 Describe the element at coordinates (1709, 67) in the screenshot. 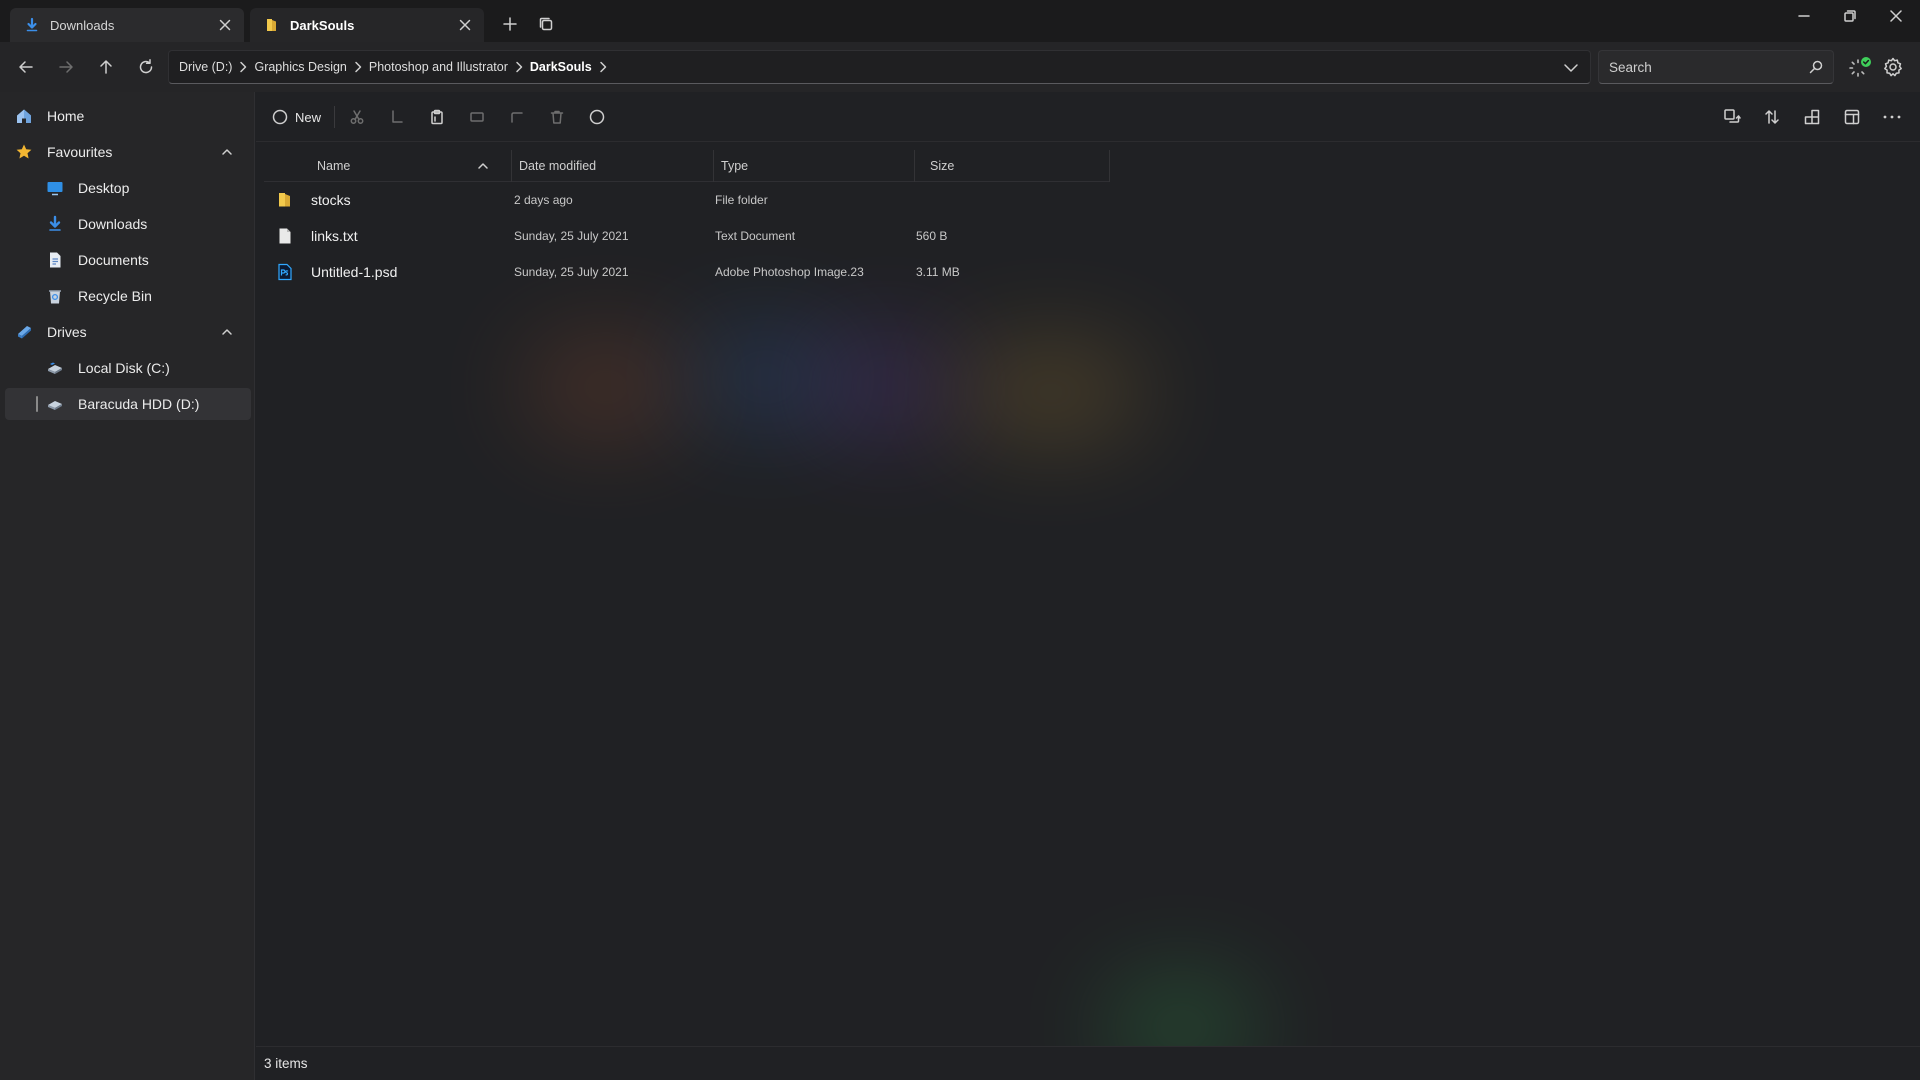

I see `search-input` at that location.